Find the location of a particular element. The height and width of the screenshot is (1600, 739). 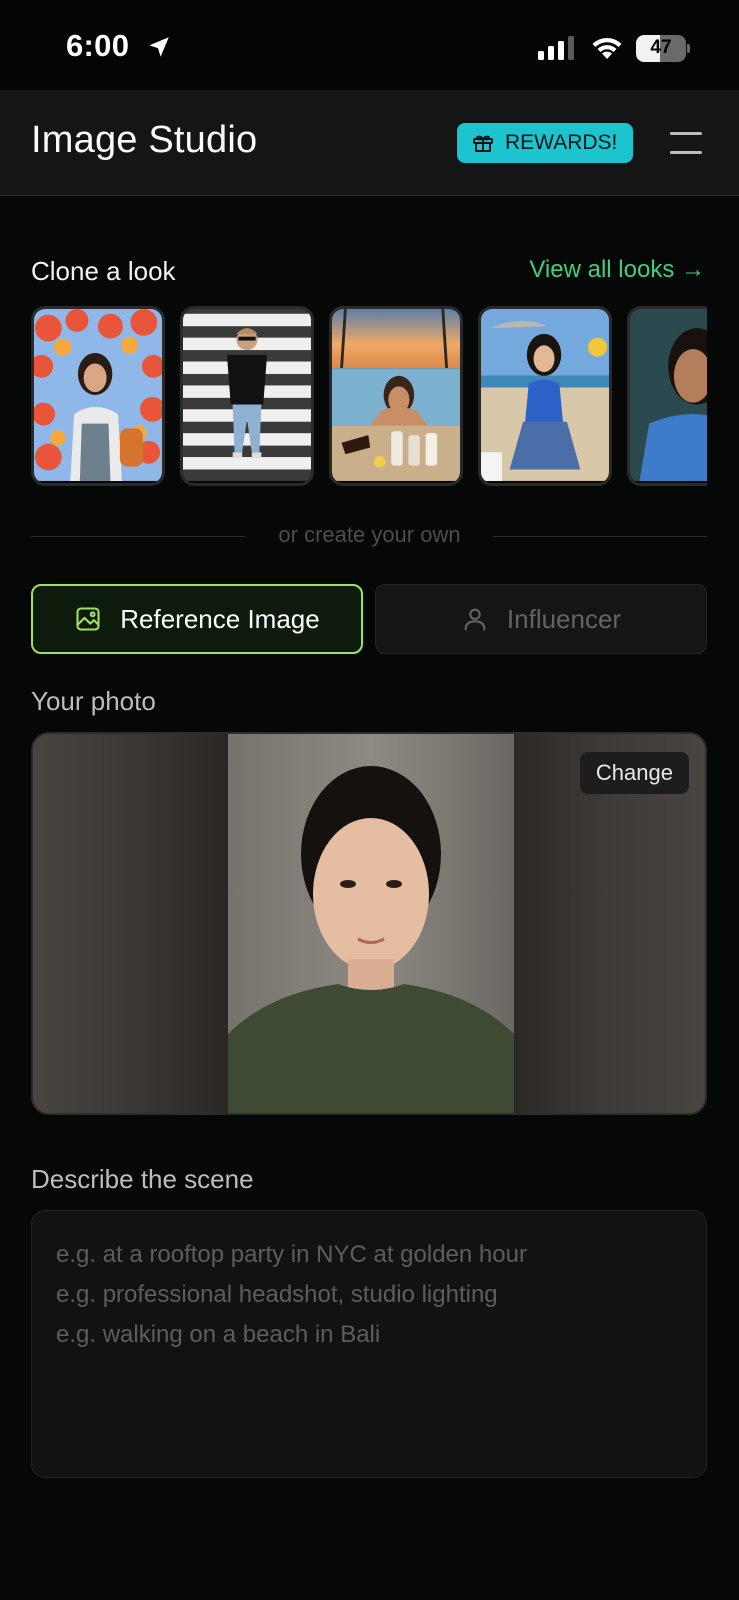

change-photo-button: Change is located at coordinates (634, 773).